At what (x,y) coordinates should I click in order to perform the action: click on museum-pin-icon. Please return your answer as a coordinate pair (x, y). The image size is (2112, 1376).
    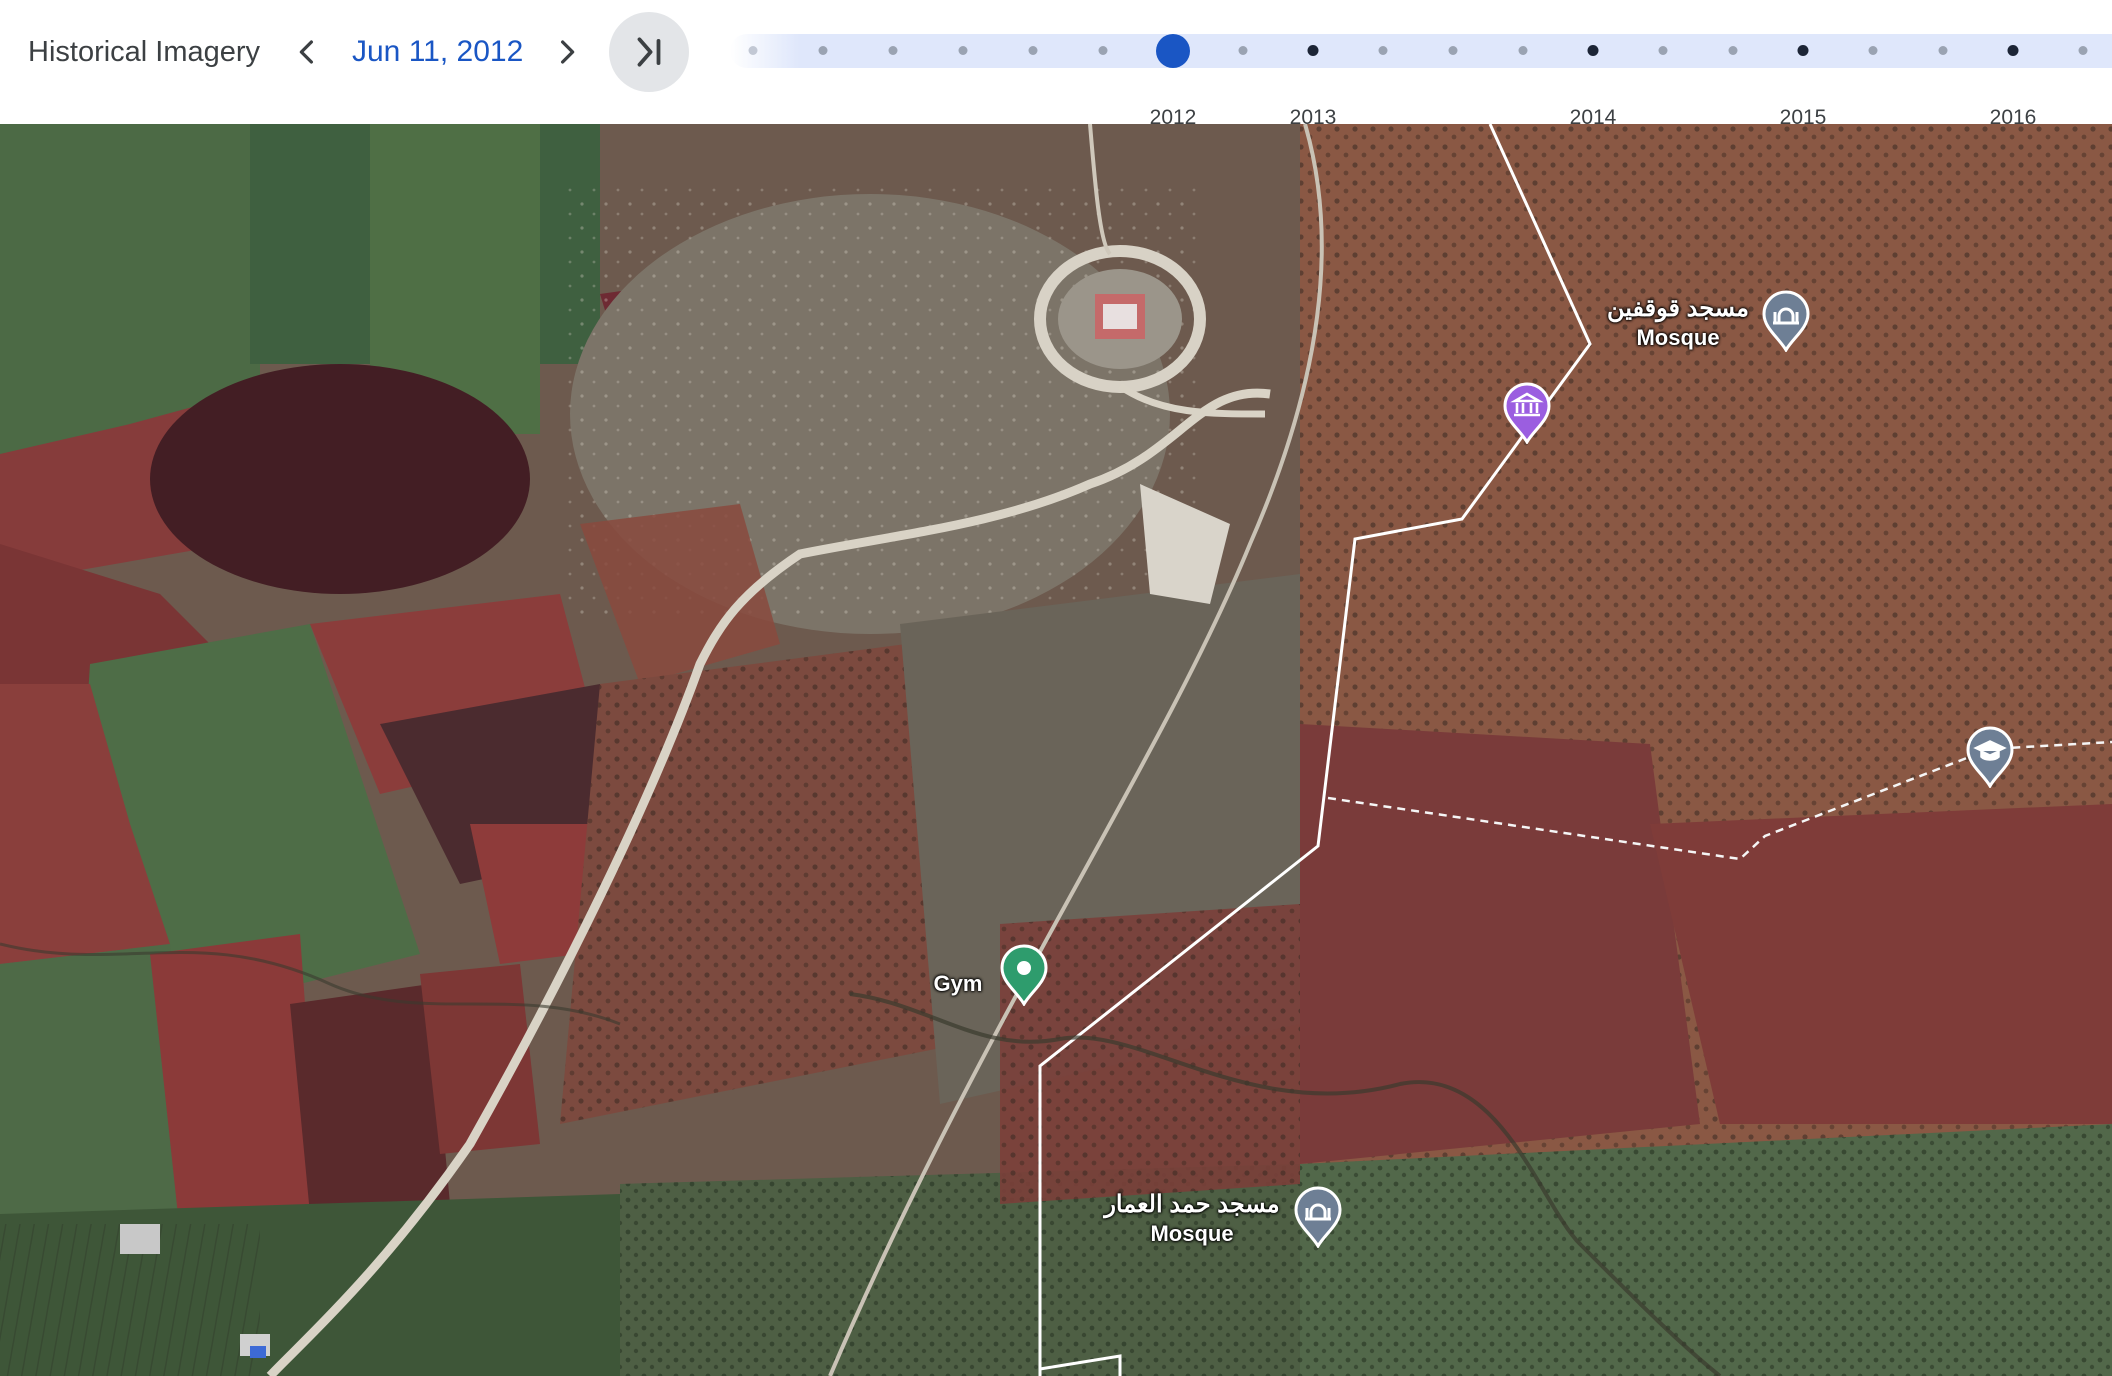
    Looking at the image, I should click on (1527, 413).